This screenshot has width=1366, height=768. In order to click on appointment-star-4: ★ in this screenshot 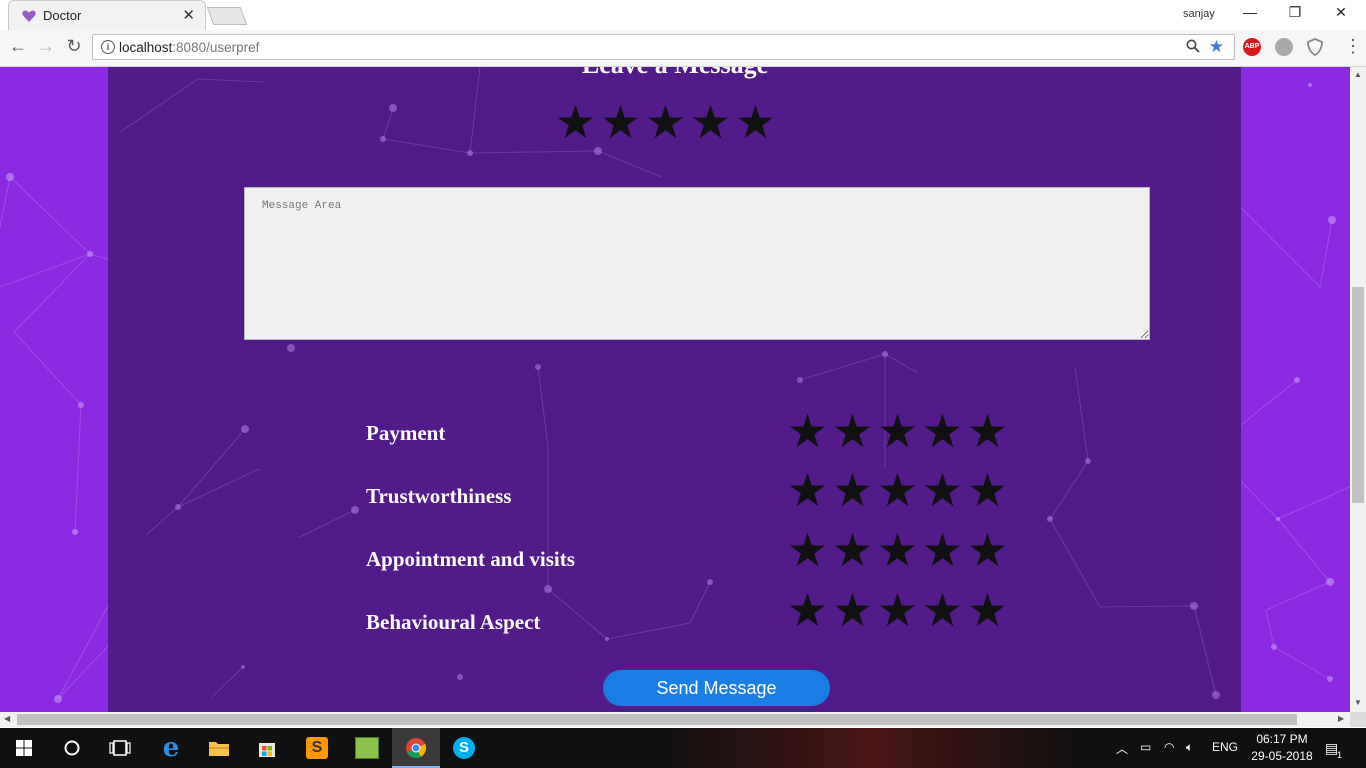, I will do `click(942, 550)`.